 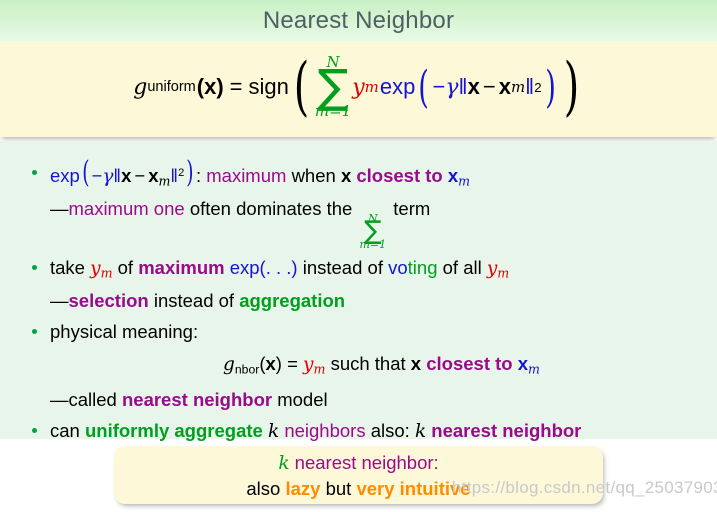 What do you see at coordinates (333, 111) in the screenshot?
I see `summation-lower-limit: m=1` at bounding box center [333, 111].